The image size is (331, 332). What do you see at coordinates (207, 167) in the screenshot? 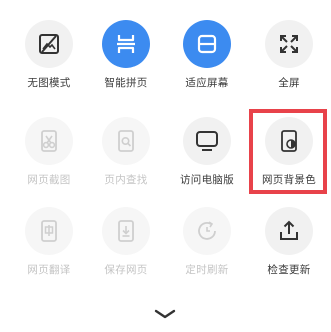
I see `desktop-version-button: 访问电脑版` at bounding box center [207, 167].